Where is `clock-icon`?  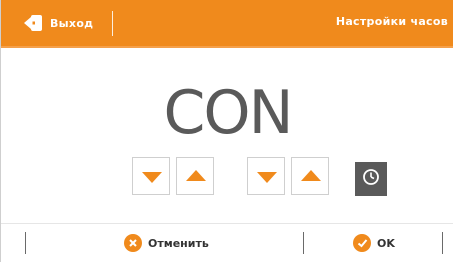
clock-icon is located at coordinates (371, 179).